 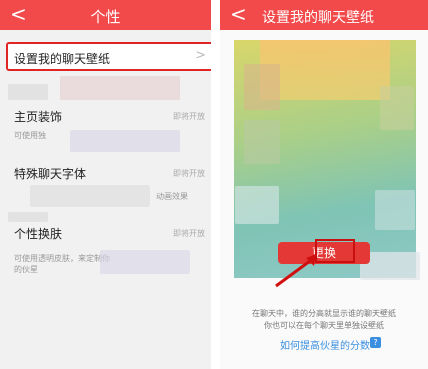 What do you see at coordinates (324, 325) in the screenshot?
I see `tip-line-2: 你也可以在每个聊天里单独设壁纸` at bounding box center [324, 325].